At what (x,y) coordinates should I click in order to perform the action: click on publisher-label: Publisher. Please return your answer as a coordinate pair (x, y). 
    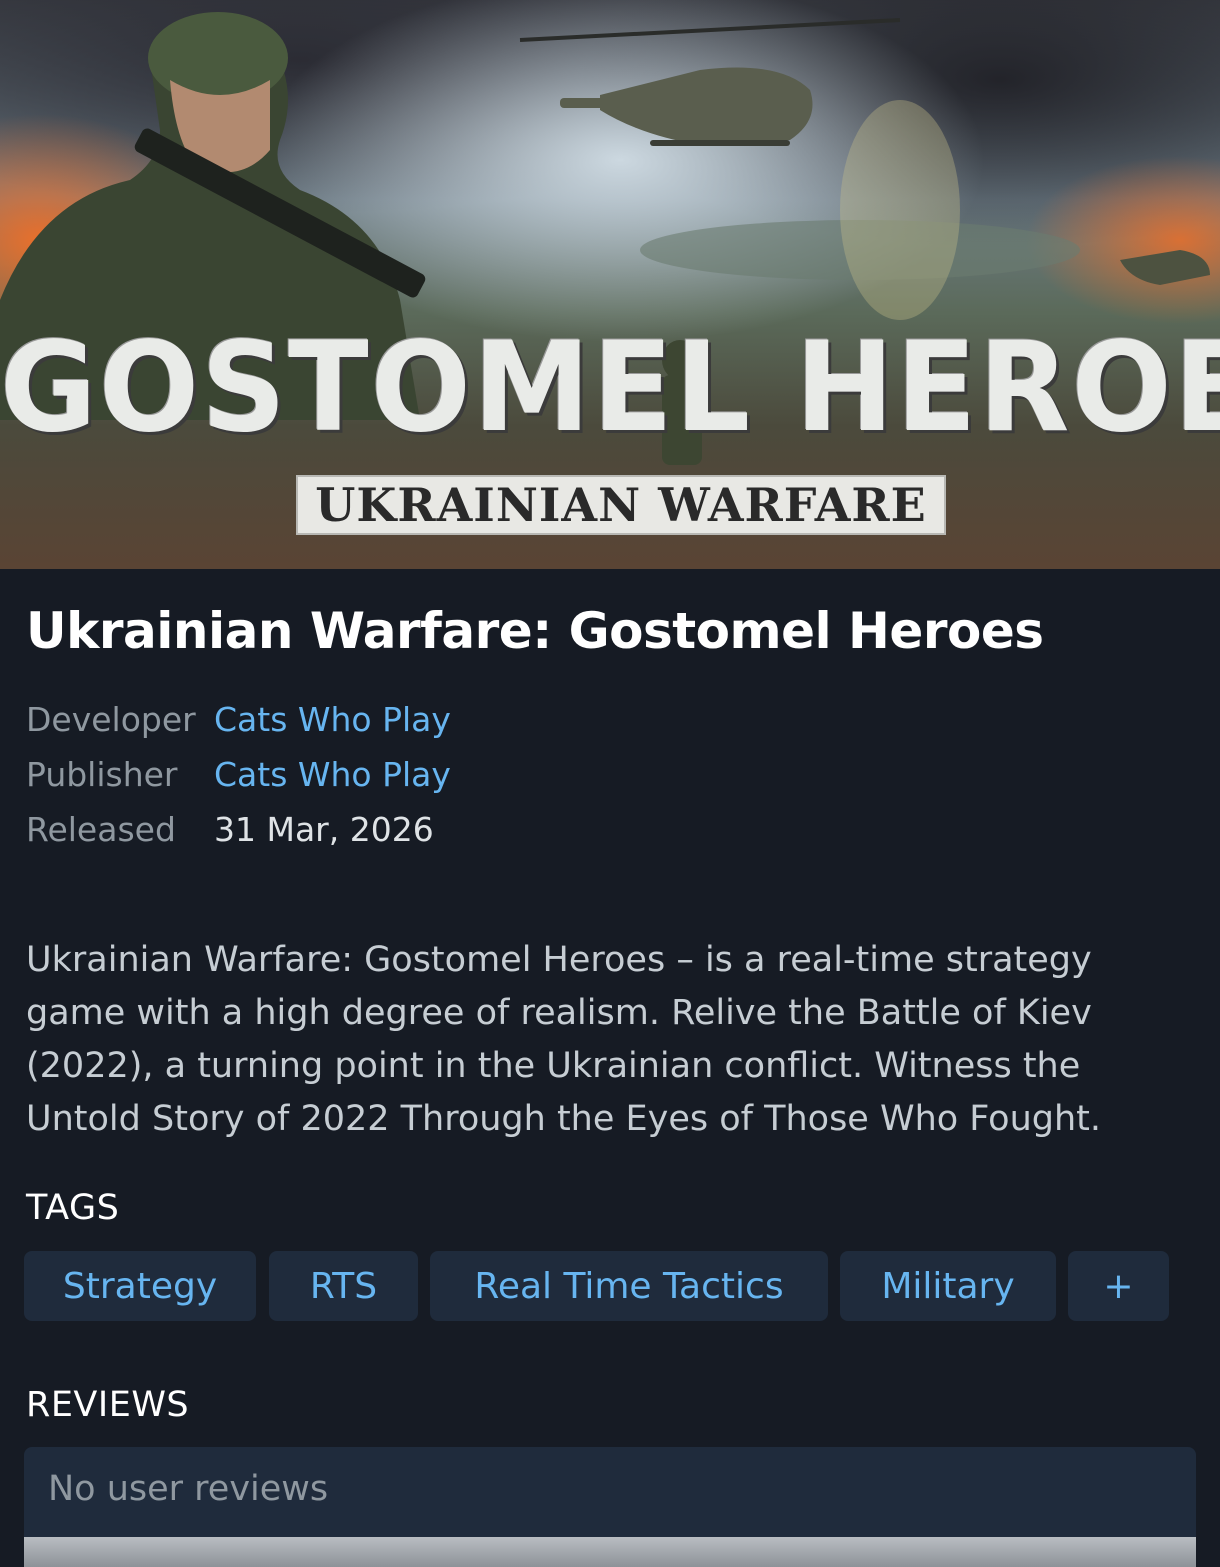
    Looking at the image, I should click on (102, 774).